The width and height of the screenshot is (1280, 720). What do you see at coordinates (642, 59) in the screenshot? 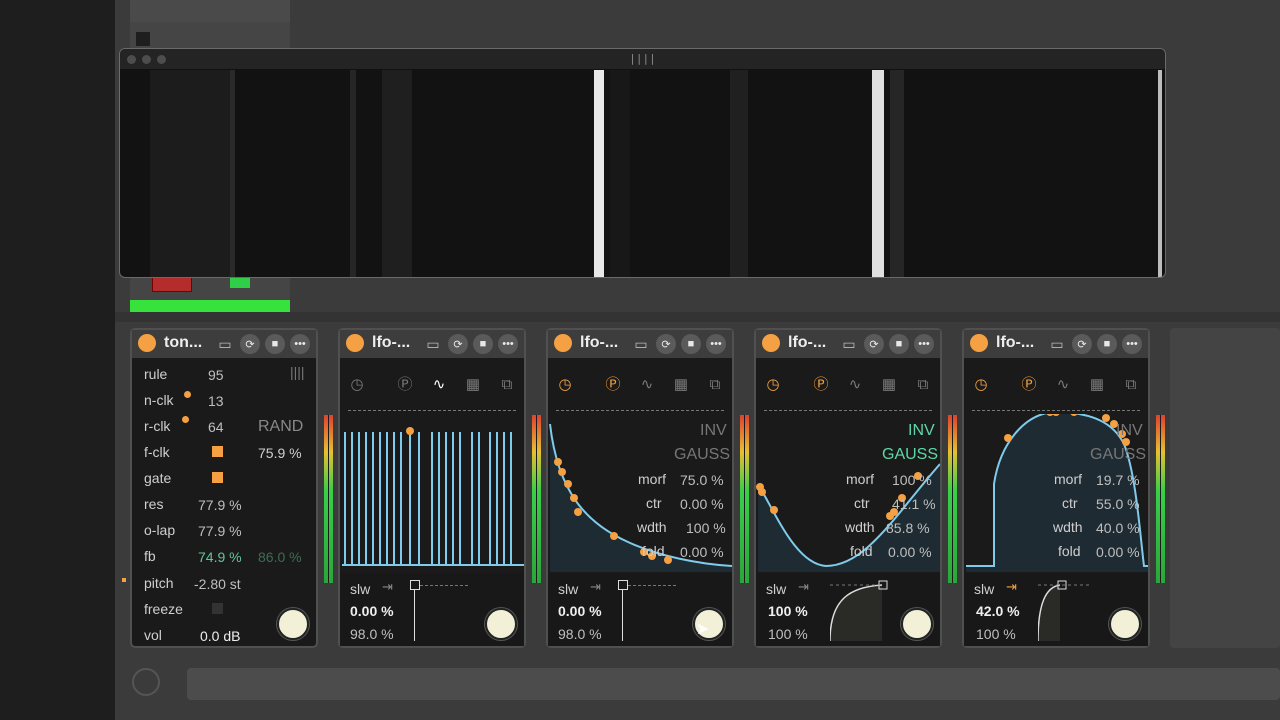
I see `window-titlebar: ||||` at bounding box center [642, 59].